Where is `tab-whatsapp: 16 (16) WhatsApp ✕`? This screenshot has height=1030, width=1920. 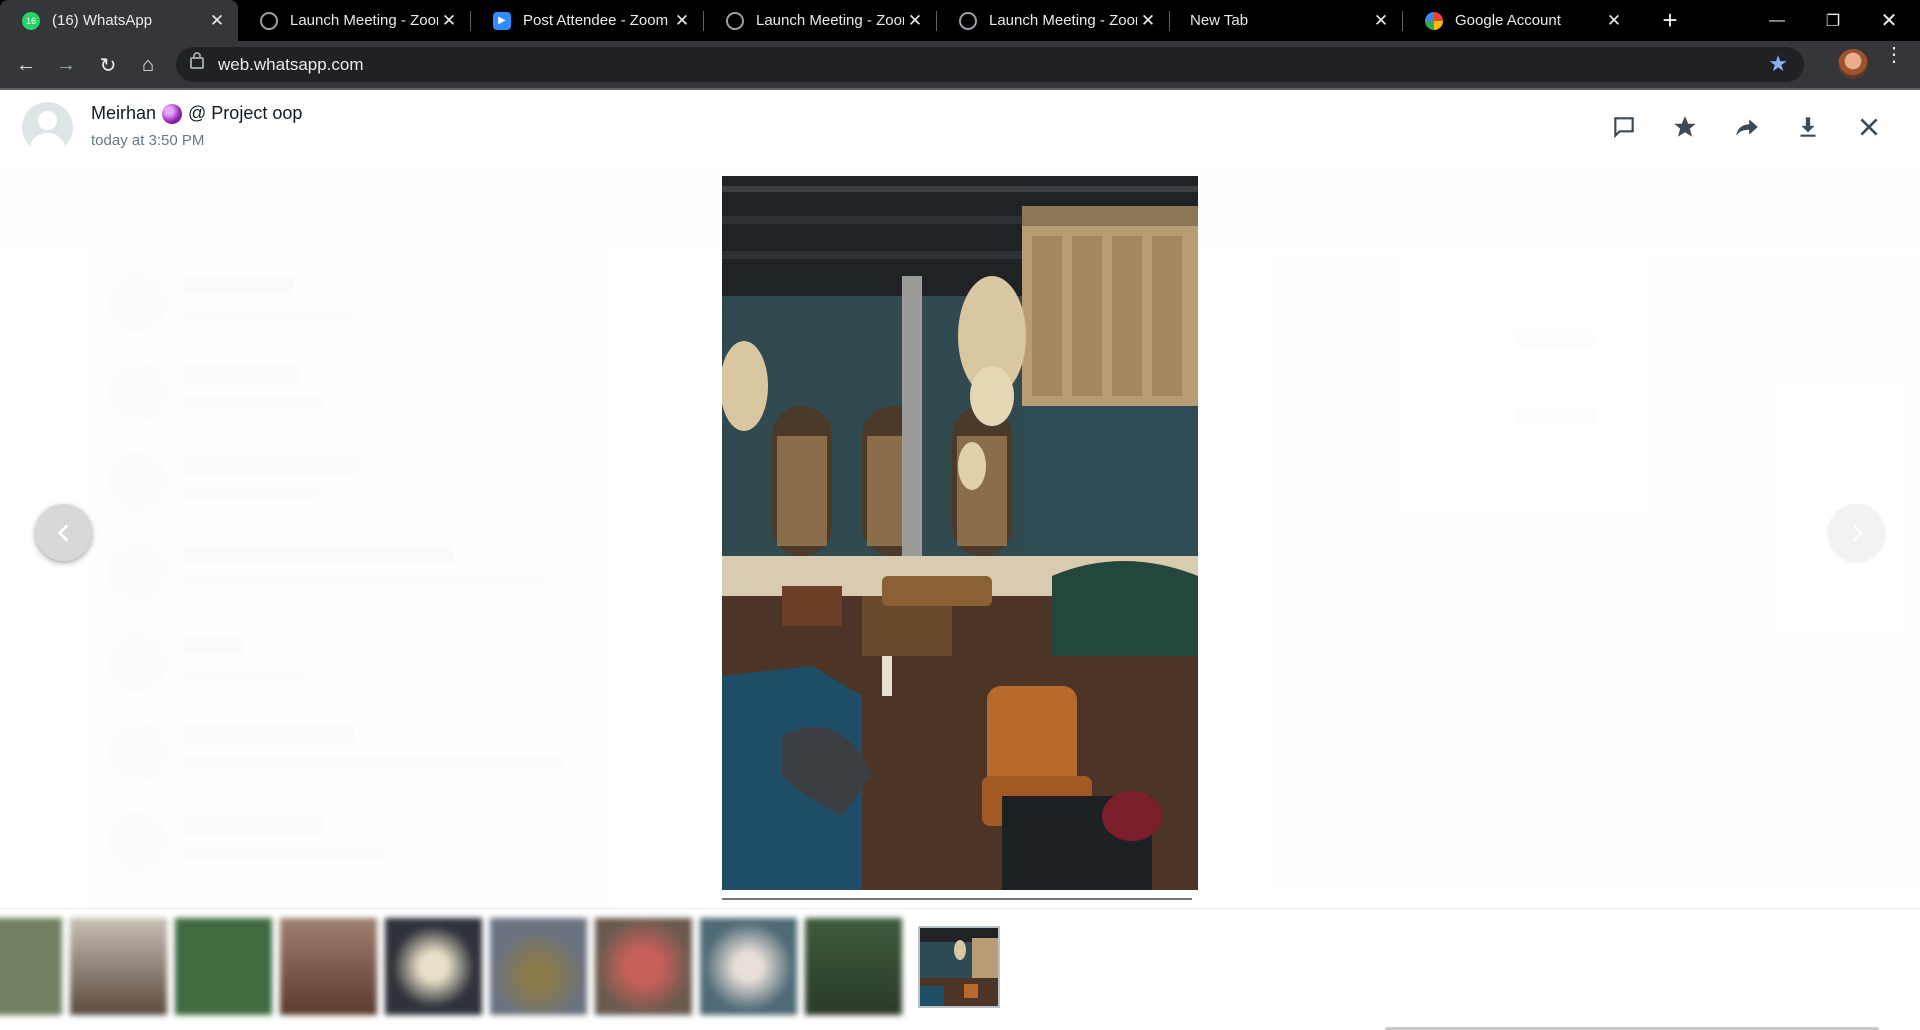
tab-whatsapp: 16 (16) WhatsApp ✕ is located at coordinates (119, 20).